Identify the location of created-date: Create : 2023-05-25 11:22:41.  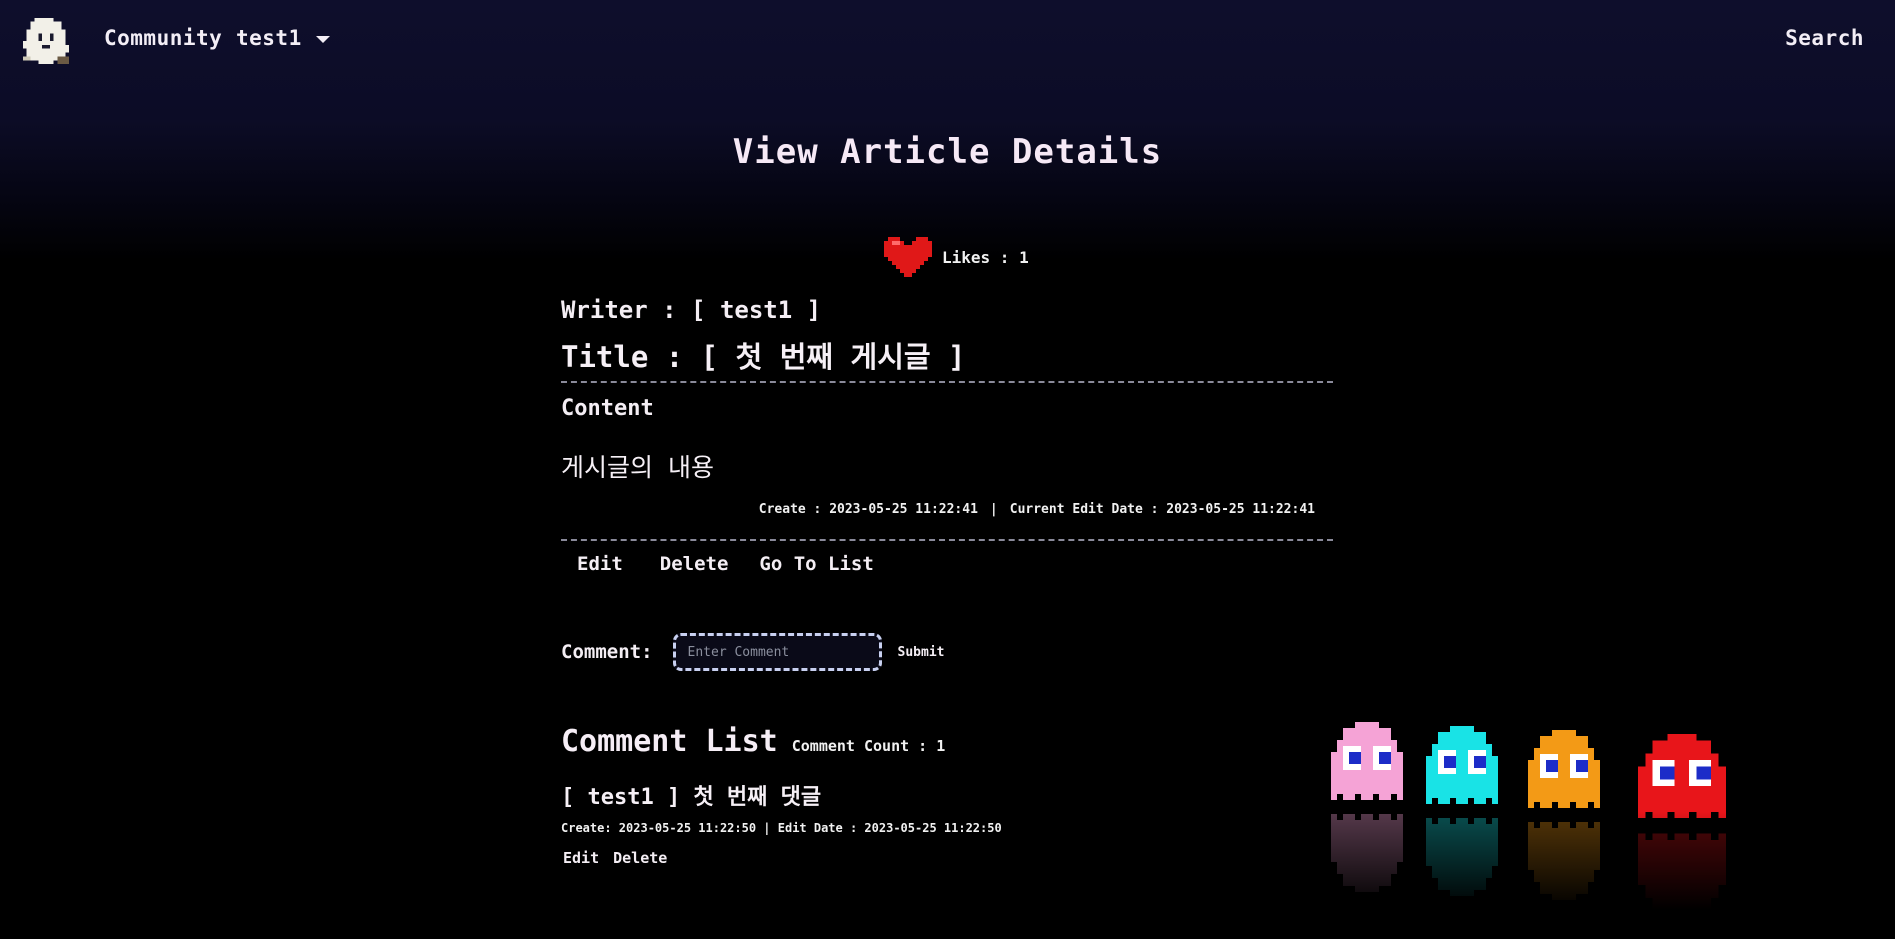
(868, 509).